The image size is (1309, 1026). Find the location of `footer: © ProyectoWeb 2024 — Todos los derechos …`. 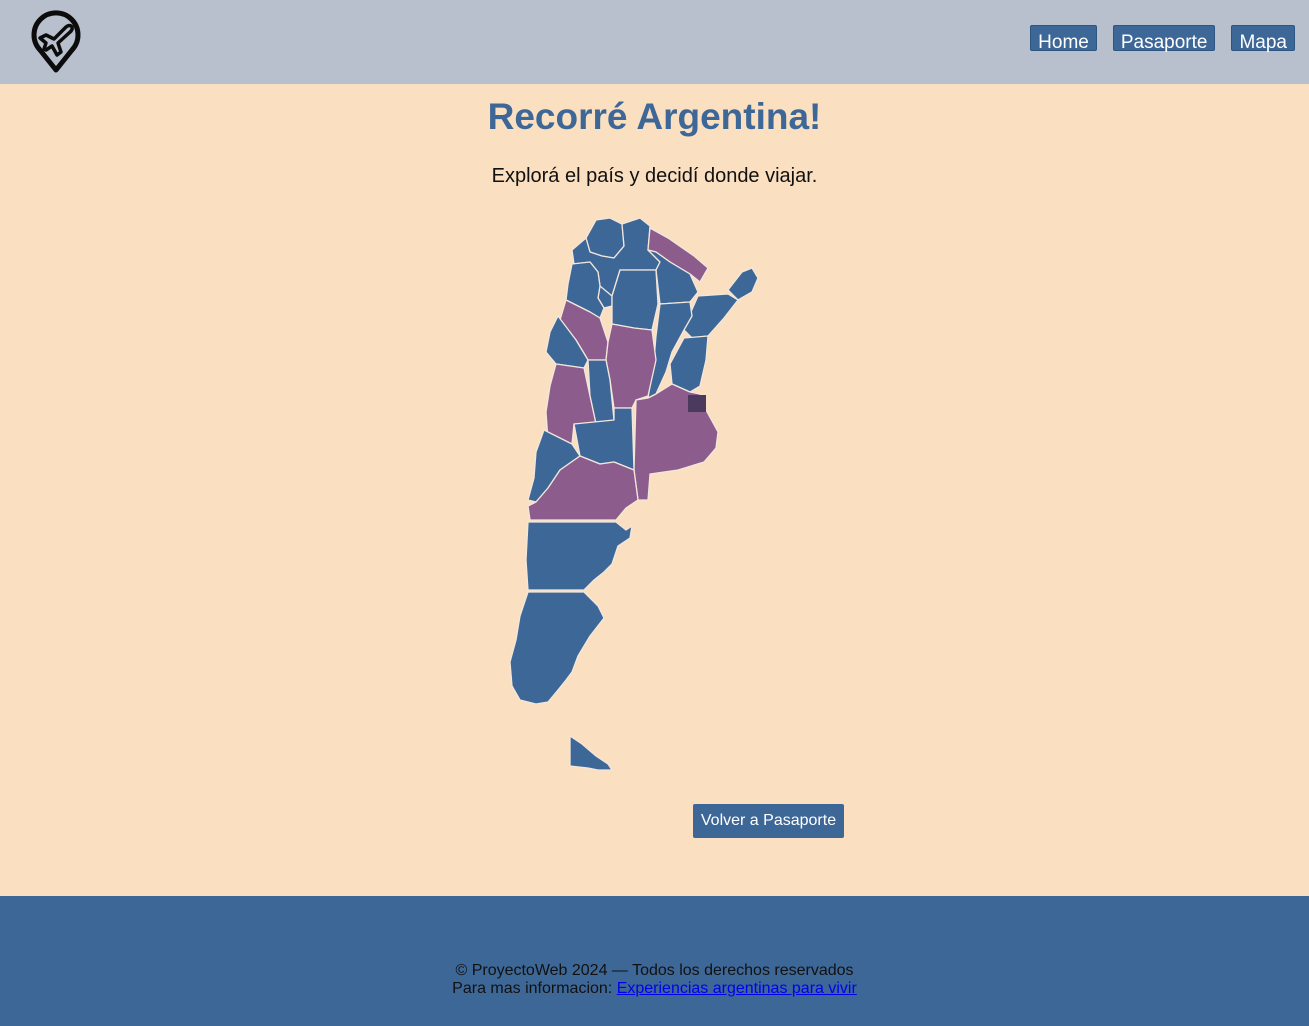

footer: © ProyectoWeb 2024 — Todos los derechos … is located at coordinates (654, 961).